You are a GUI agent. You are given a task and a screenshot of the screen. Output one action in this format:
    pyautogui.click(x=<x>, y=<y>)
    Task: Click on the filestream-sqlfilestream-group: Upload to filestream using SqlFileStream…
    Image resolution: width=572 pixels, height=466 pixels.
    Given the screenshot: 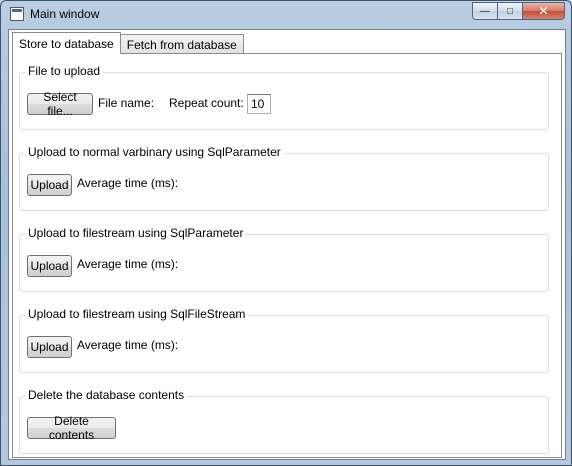 What is the action you would take?
    pyautogui.click(x=284, y=340)
    